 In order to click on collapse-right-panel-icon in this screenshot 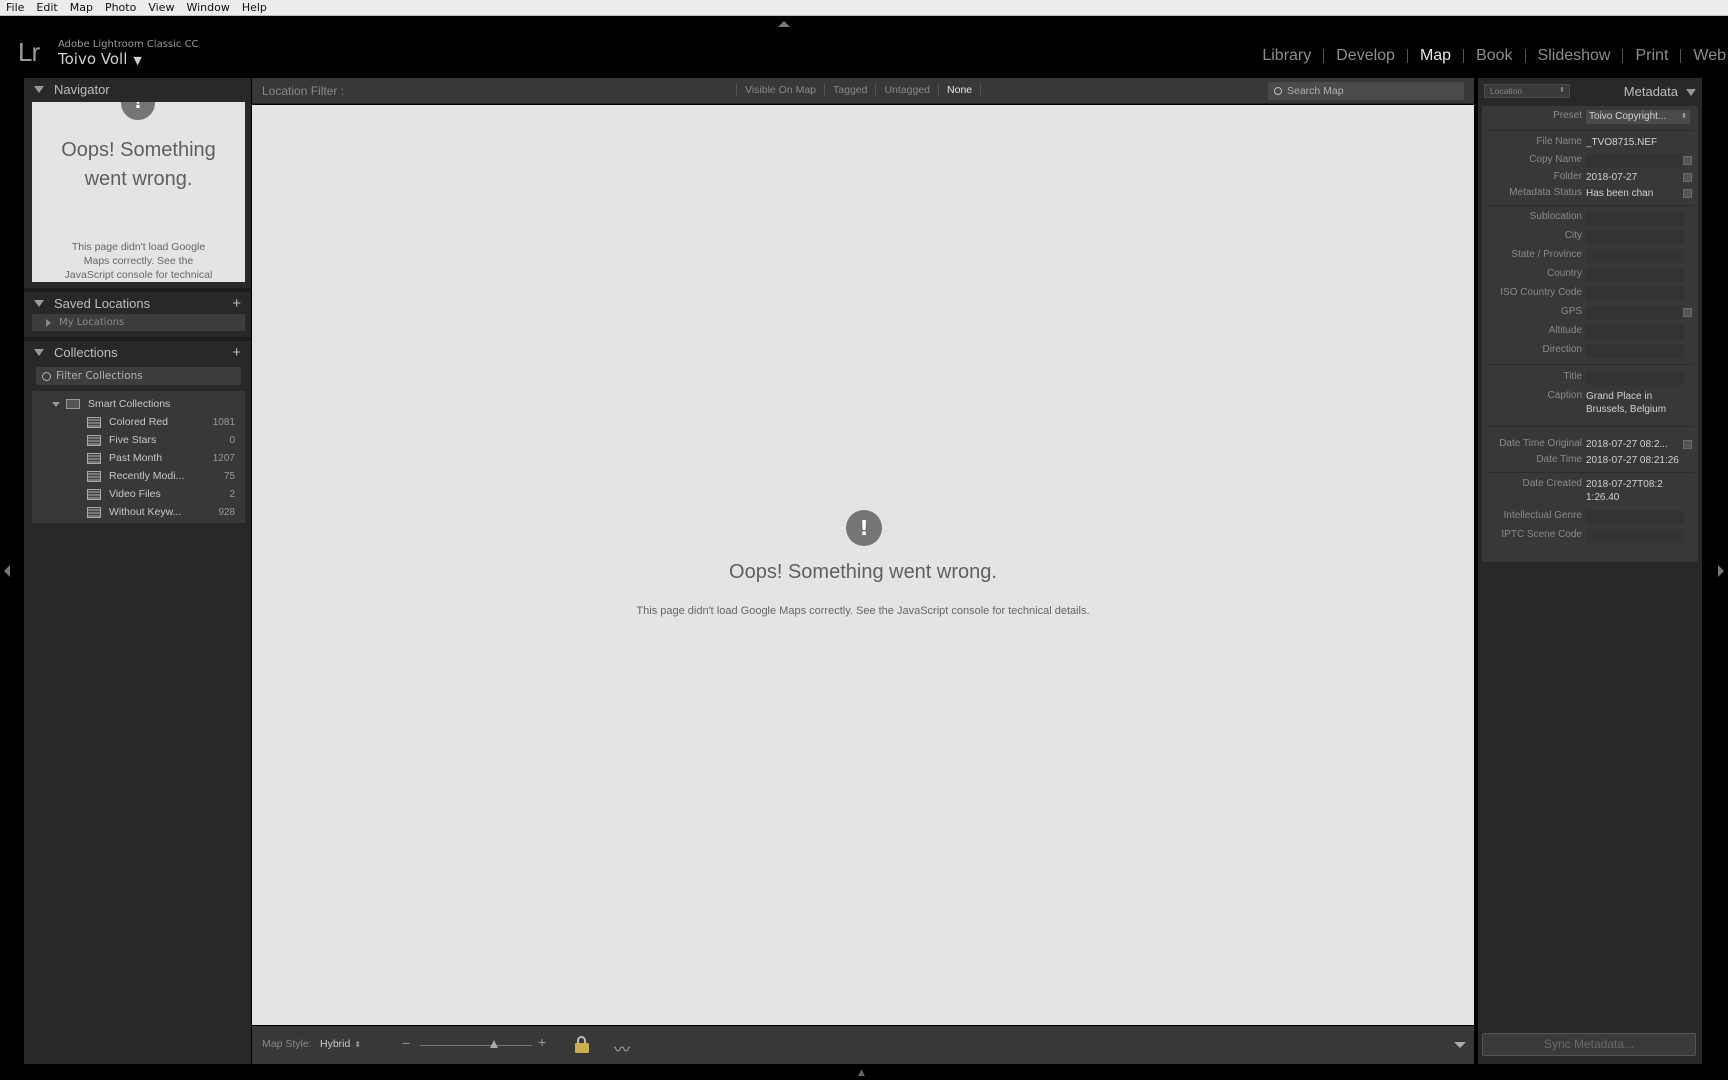, I will do `click(1721, 571)`.